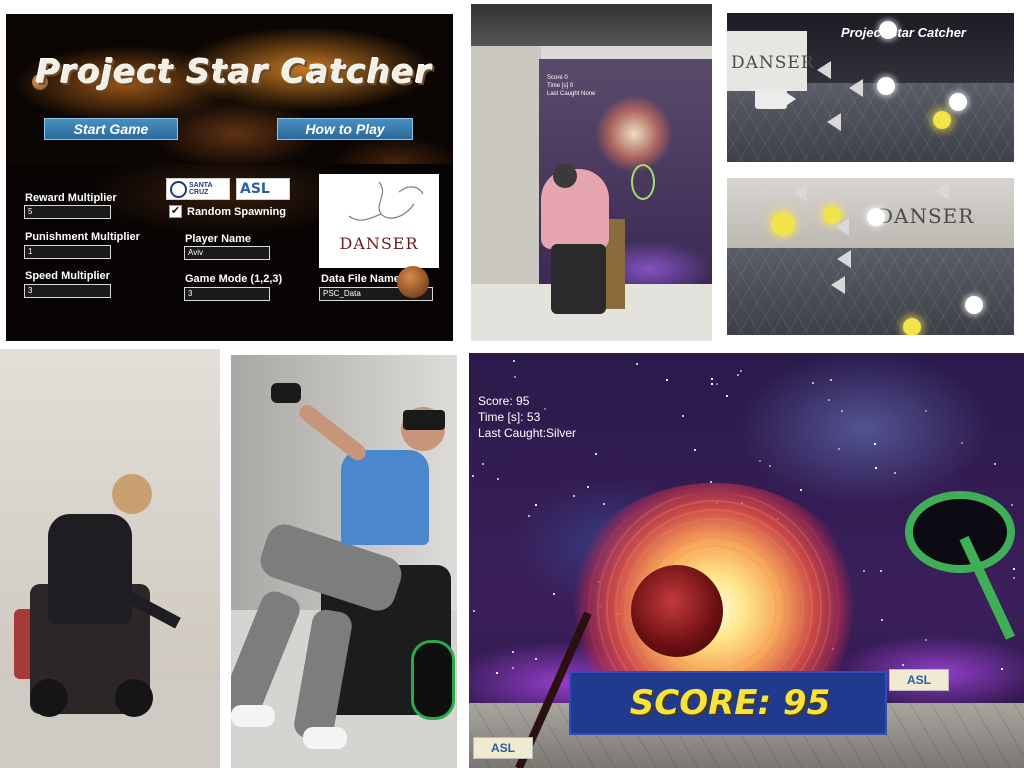 The width and height of the screenshot is (1024, 768). I want to click on hud-score: Score: 95, so click(504, 401).